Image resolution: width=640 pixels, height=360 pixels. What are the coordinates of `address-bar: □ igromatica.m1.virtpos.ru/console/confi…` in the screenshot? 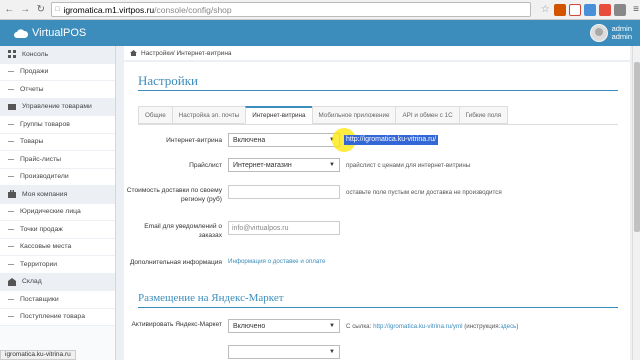 It's located at (291, 9).